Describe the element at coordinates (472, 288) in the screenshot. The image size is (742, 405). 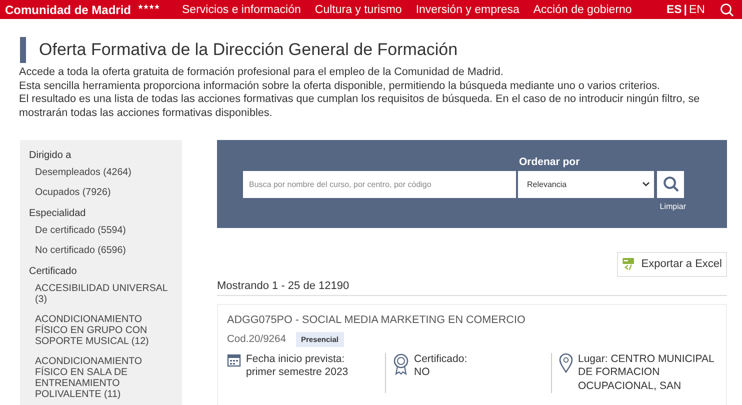
I see `results-count: Mostrando 1 - 25 de 12190` at that location.